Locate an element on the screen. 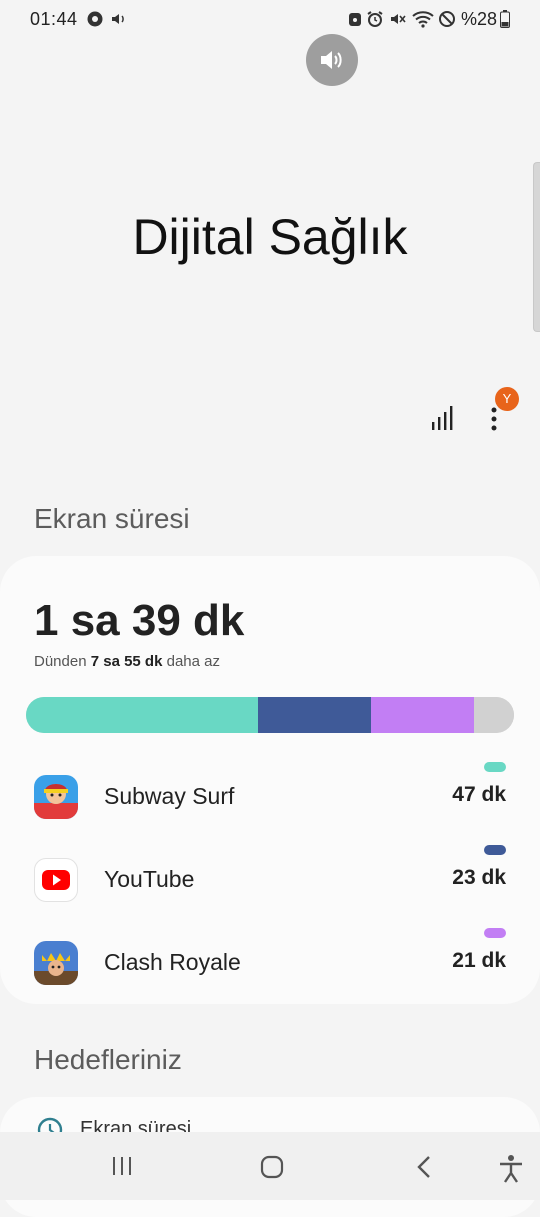 The width and height of the screenshot is (540, 1217). app-duration: 21 dk is located at coordinates (479, 960).